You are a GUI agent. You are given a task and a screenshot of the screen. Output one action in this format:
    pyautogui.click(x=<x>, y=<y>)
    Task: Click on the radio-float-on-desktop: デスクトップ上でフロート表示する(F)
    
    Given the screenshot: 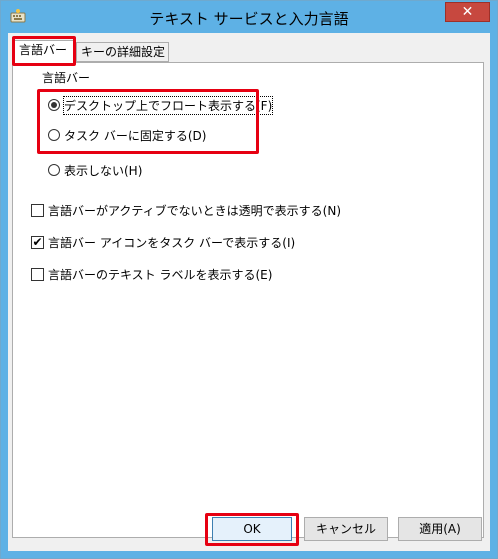 What is the action you would take?
    pyautogui.click(x=161, y=105)
    